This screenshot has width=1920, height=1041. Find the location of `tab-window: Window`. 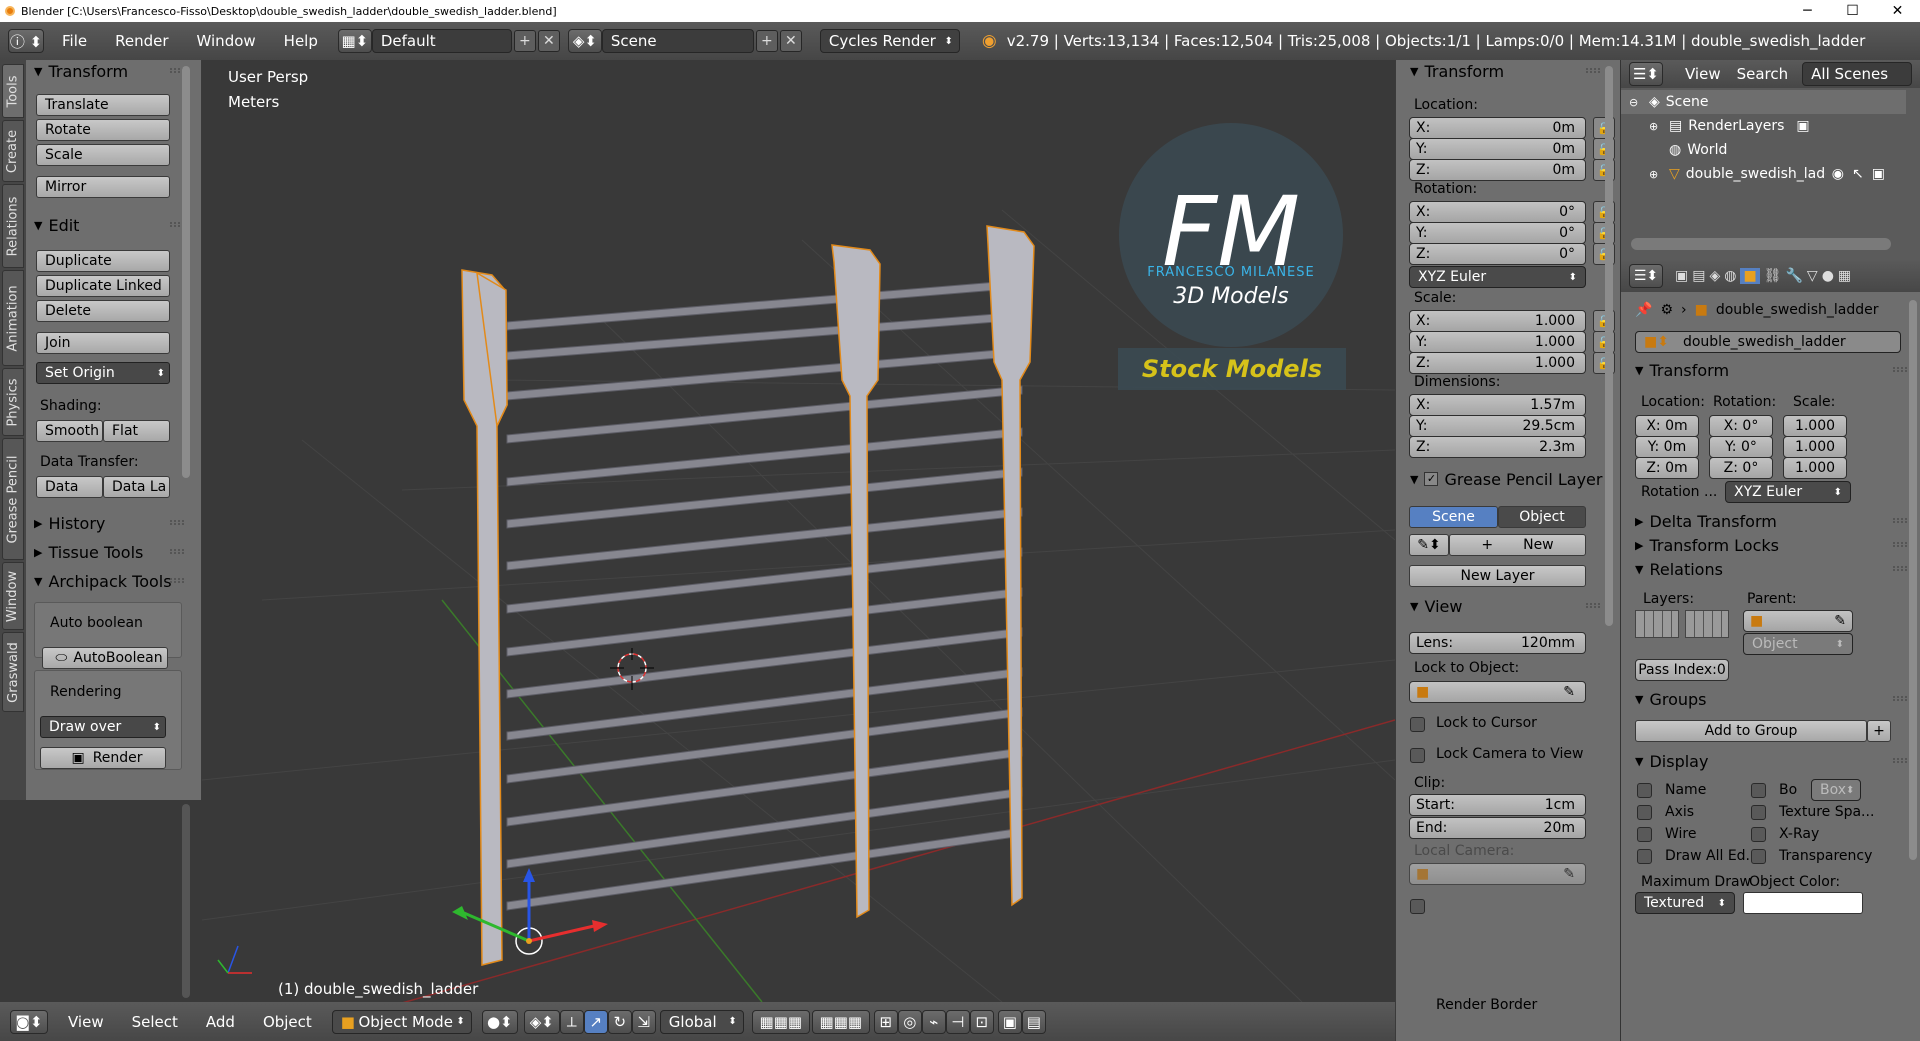

tab-window: Window is located at coordinates (13, 596).